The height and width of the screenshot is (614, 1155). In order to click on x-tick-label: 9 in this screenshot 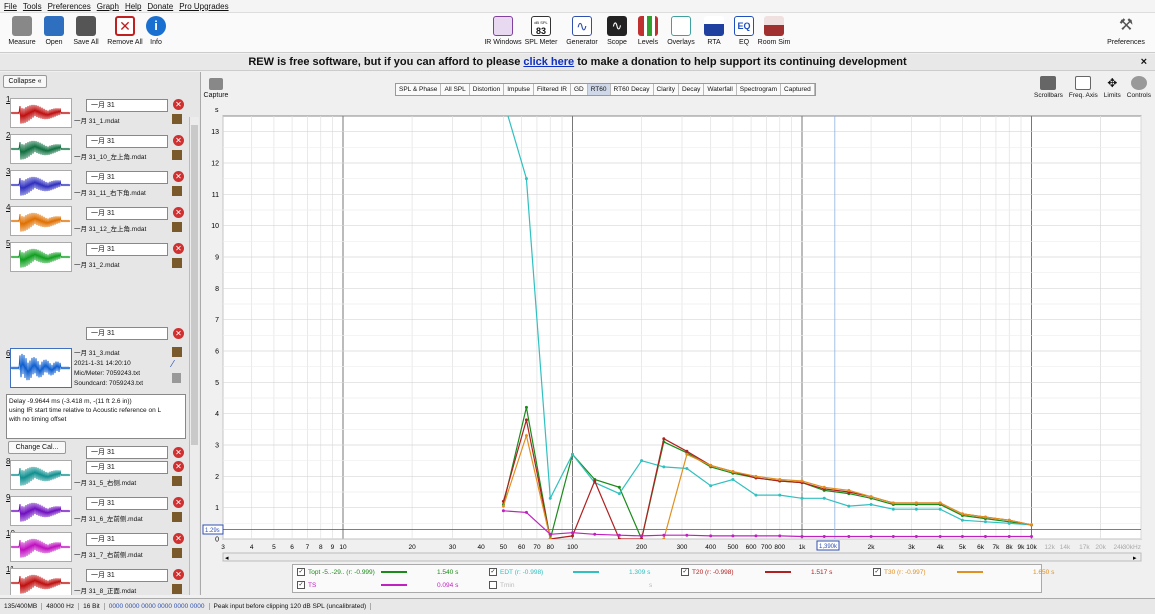, I will do `click(333, 547)`.